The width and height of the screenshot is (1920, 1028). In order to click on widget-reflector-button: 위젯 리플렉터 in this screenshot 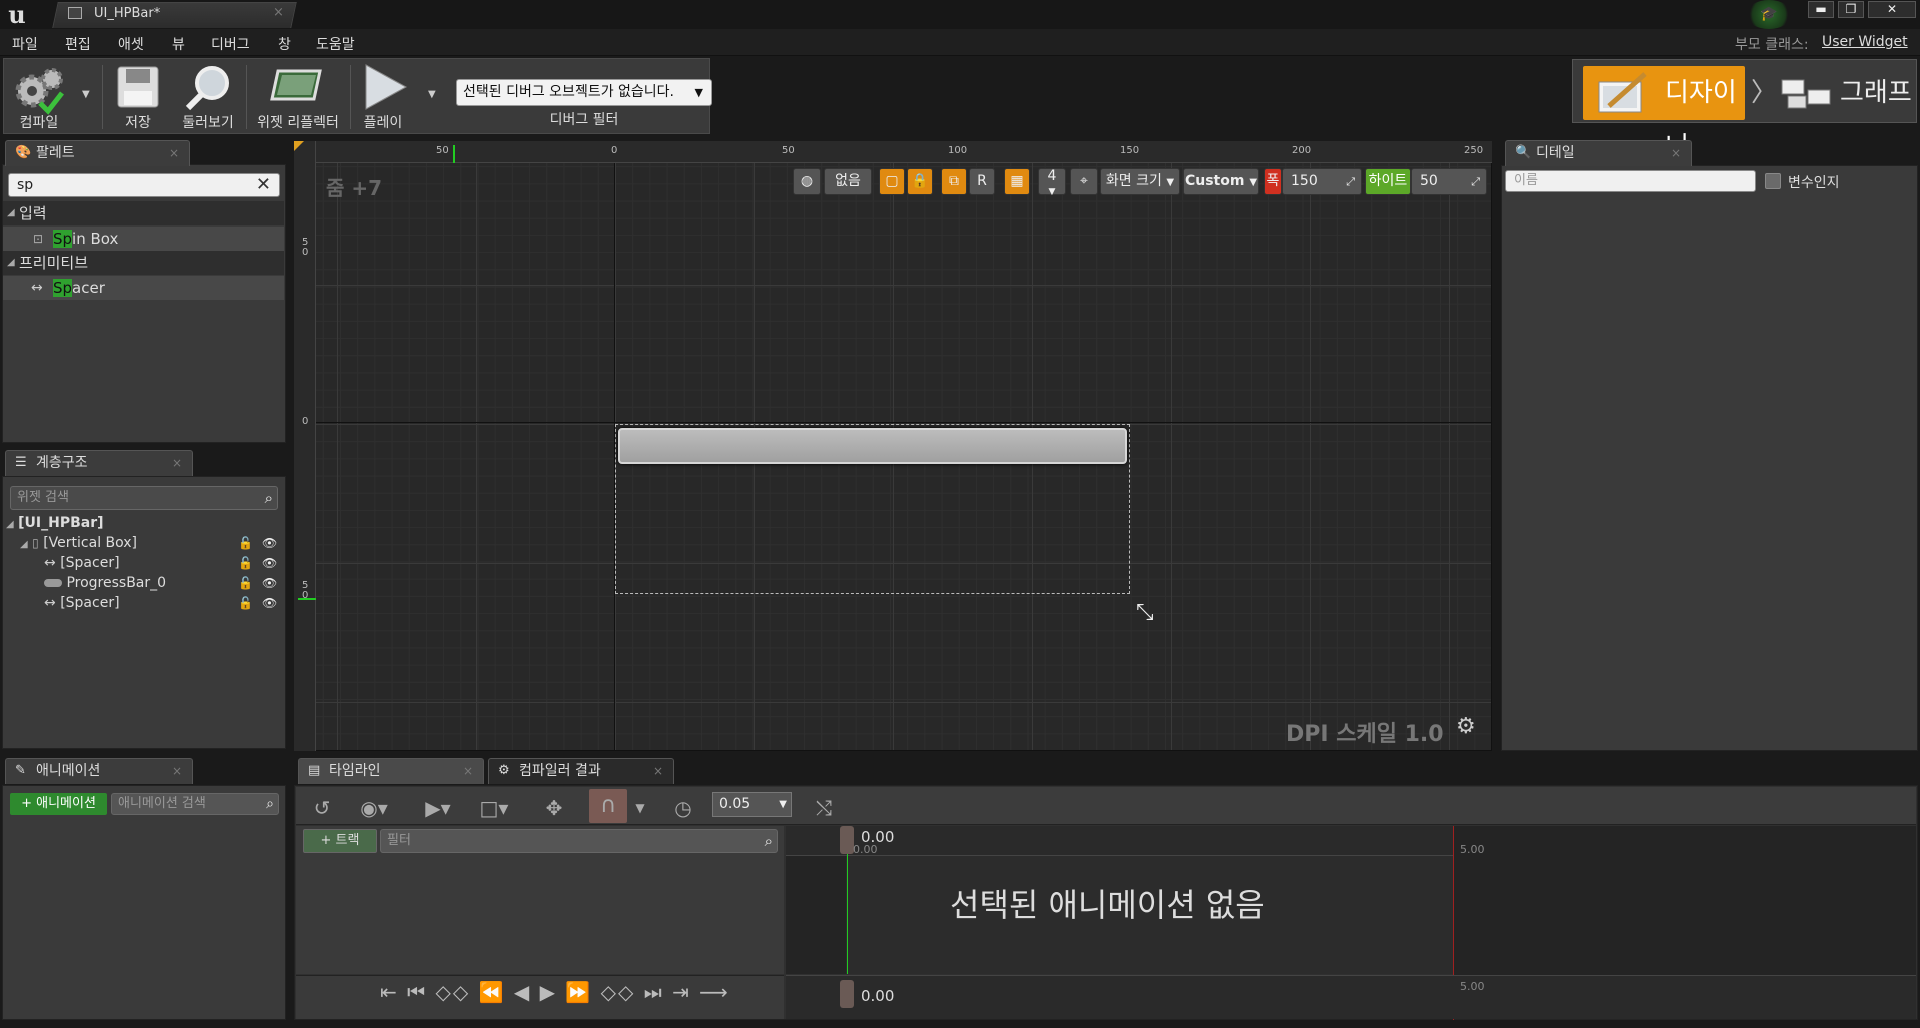, I will do `click(298, 97)`.